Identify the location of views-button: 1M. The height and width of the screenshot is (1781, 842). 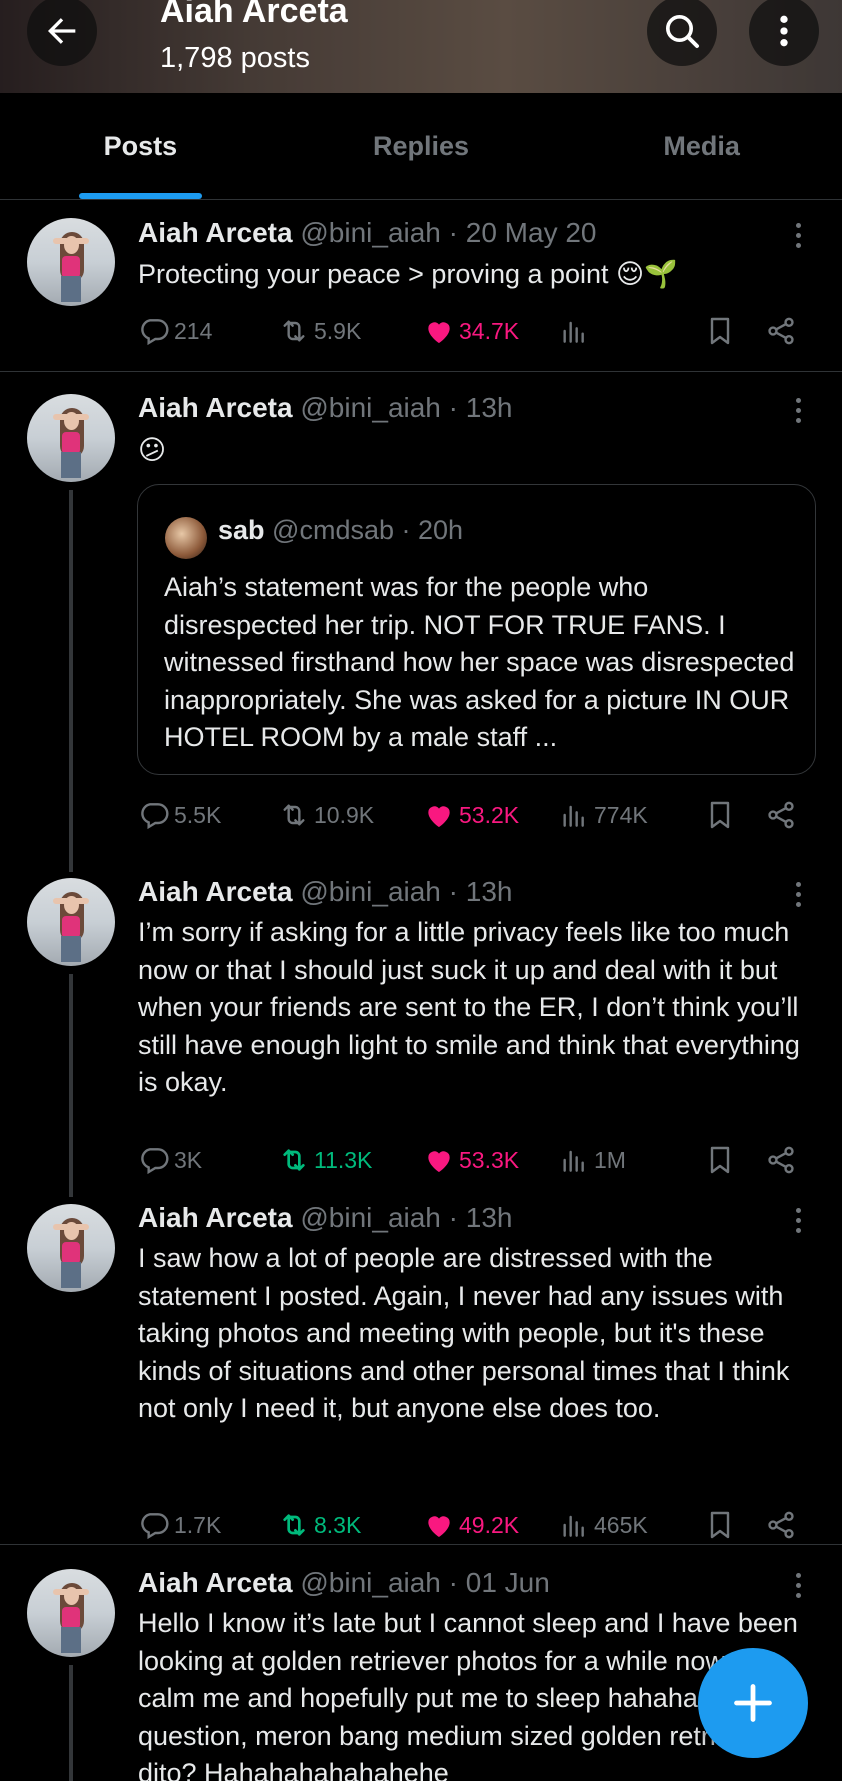
(592, 1160).